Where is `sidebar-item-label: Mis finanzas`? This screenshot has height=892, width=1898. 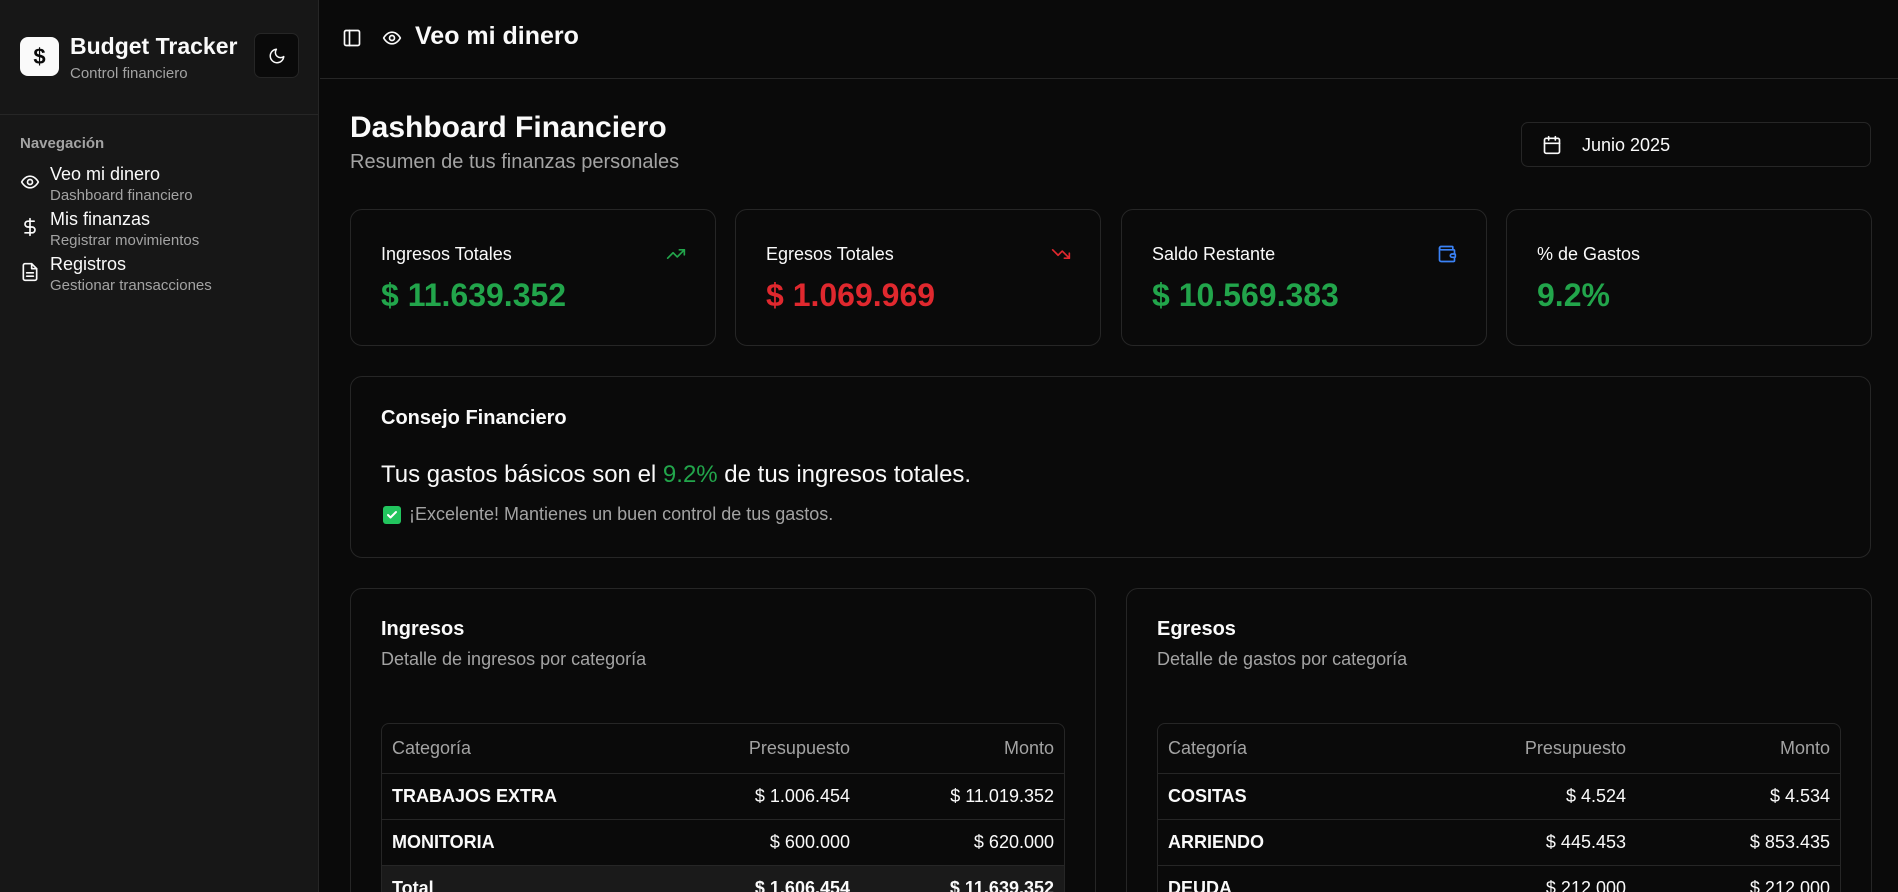
sidebar-item-label: Mis finanzas is located at coordinates (100, 219).